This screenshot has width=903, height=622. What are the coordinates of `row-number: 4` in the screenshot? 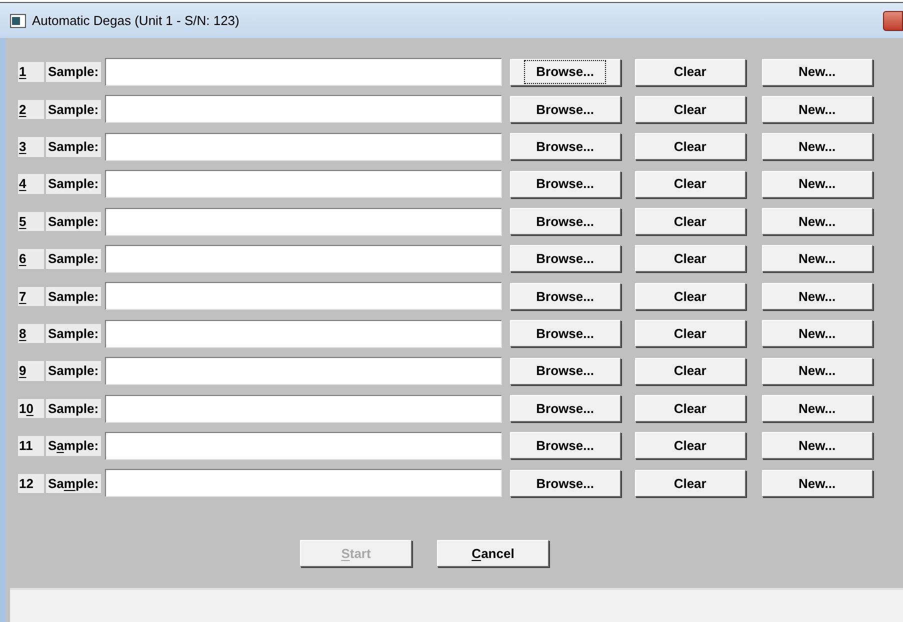 It's located at (31, 184).